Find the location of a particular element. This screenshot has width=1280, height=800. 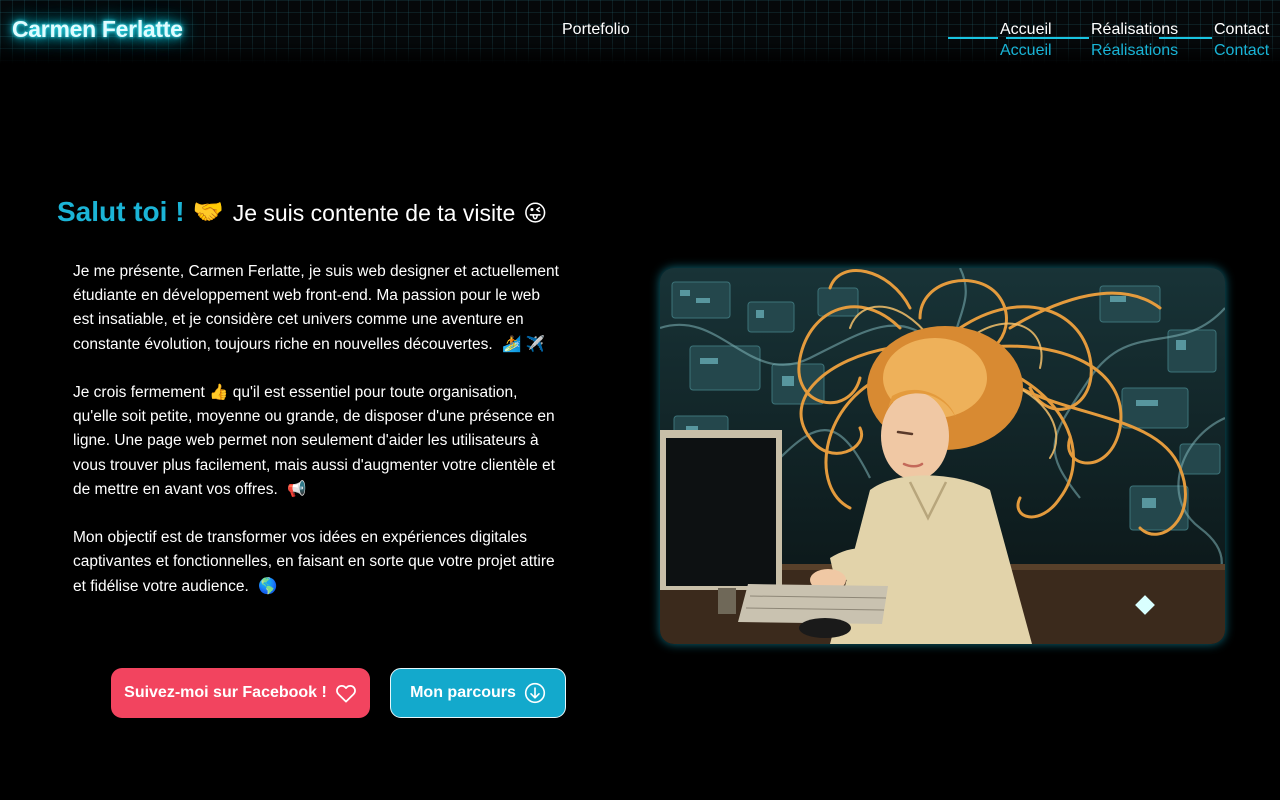

nav-label-realisations-hover: Réalisations is located at coordinates (1135, 50).